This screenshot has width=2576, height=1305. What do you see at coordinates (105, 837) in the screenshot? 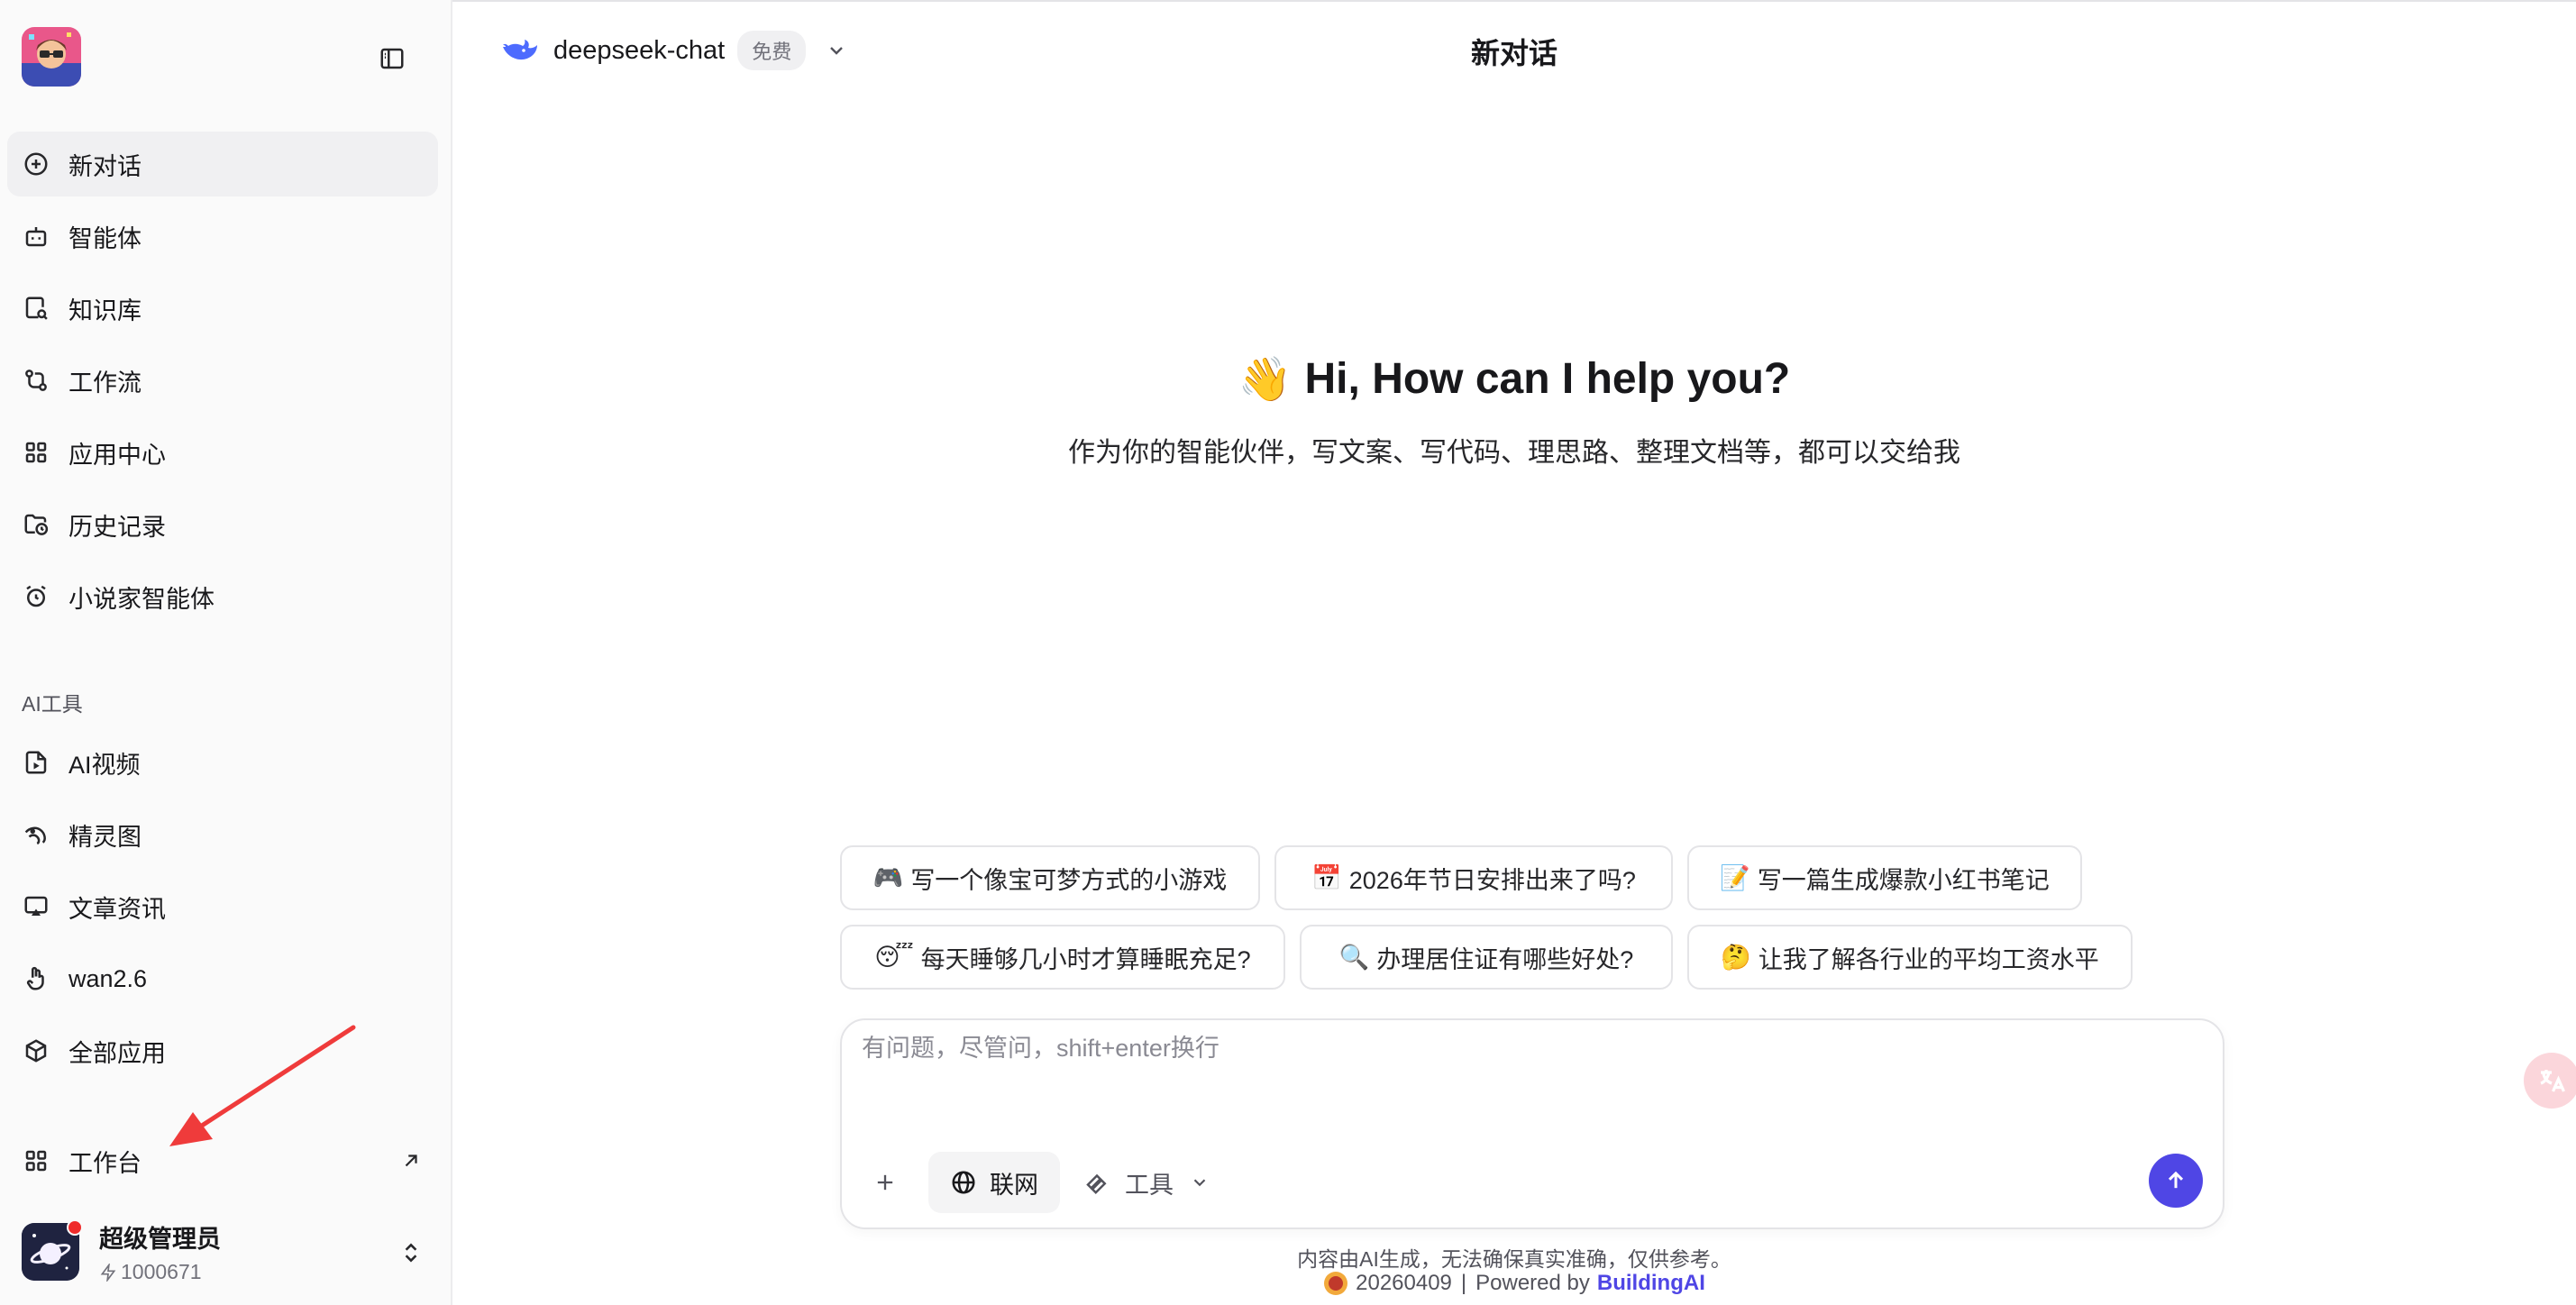
I see `sidebar-item-label: 精灵图` at bounding box center [105, 837].